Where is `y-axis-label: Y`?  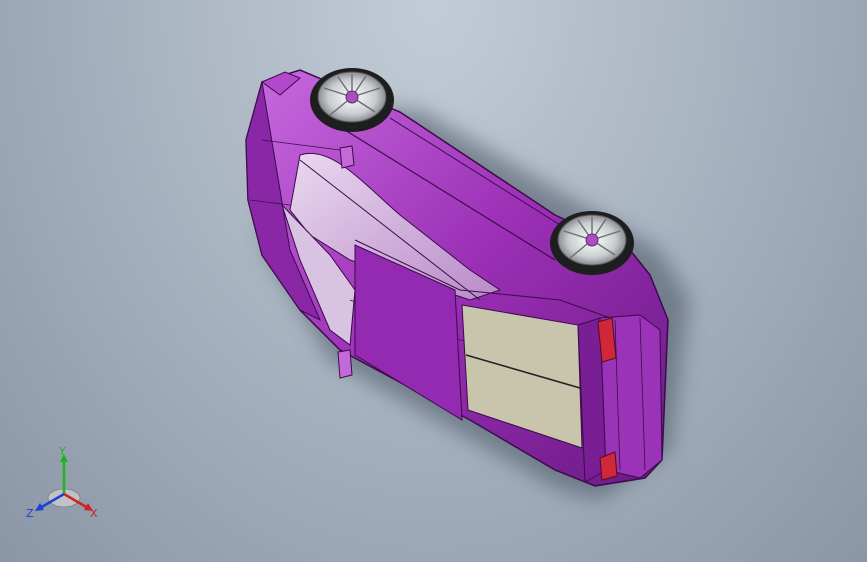 y-axis-label: Y is located at coordinates (62, 452).